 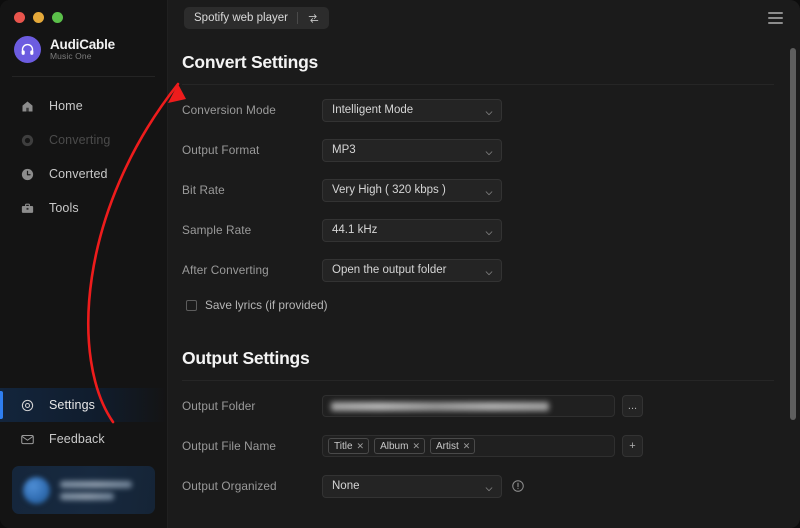 What do you see at coordinates (191, 305) in the screenshot?
I see `save-lyrics-checkbox` at bounding box center [191, 305].